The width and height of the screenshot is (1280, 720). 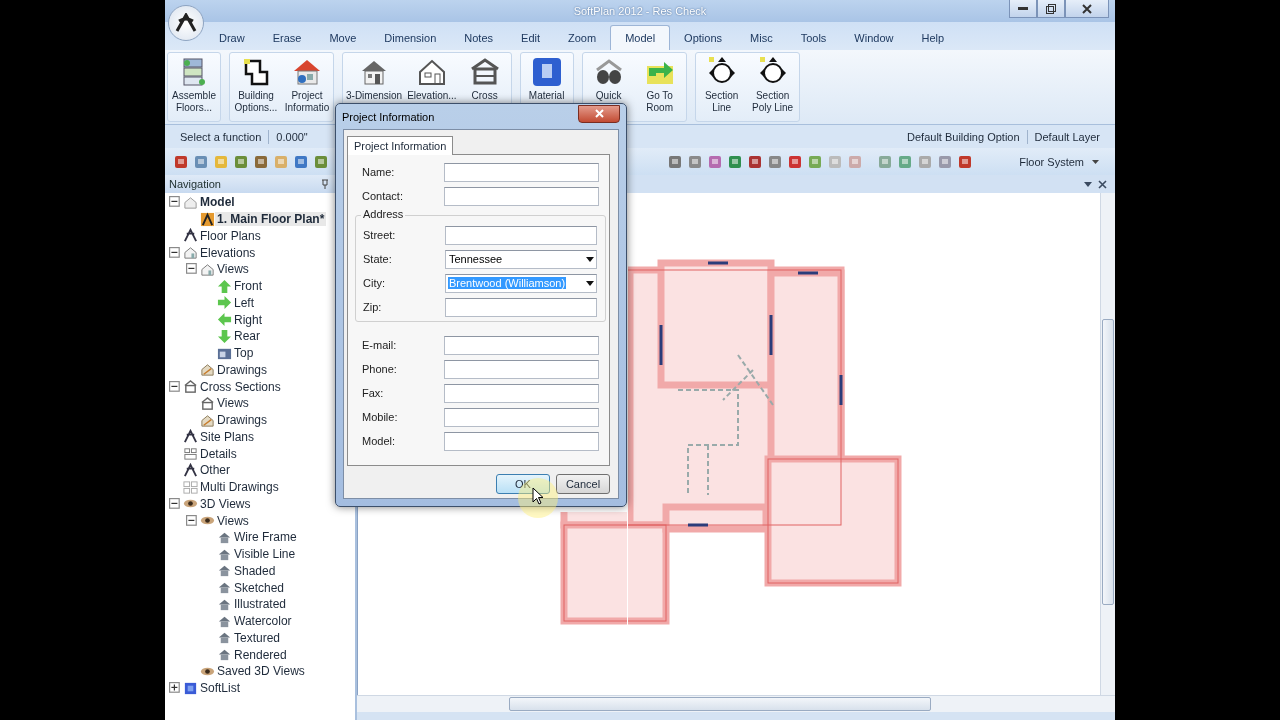 I want to click on tree-item: Illustrated, so click(x=260, y=604).